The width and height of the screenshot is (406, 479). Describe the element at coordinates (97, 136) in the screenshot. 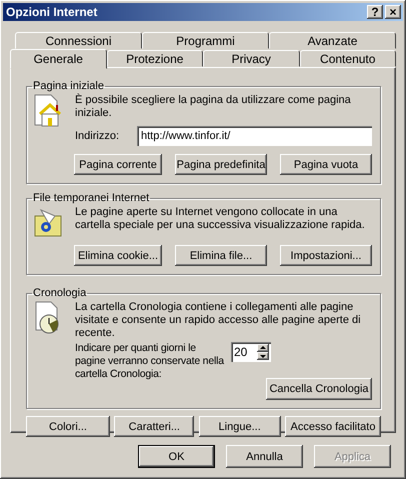

I see `address-label: Indirizzo:` at that location.